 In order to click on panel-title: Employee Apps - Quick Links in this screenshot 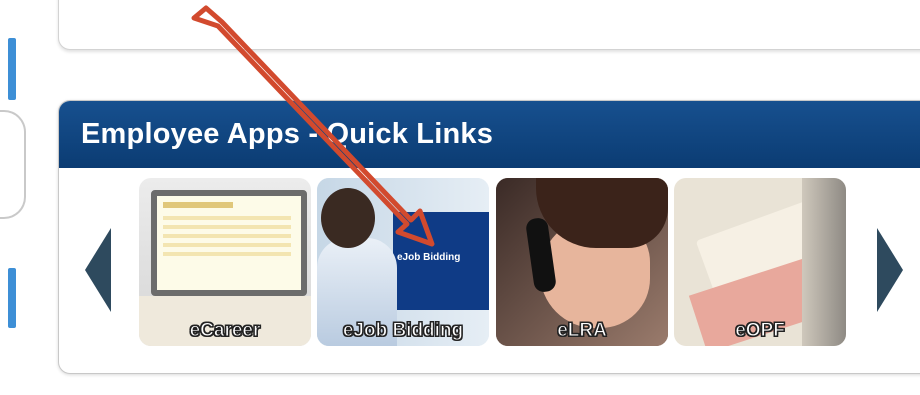, I will do `click(287, 134)`.